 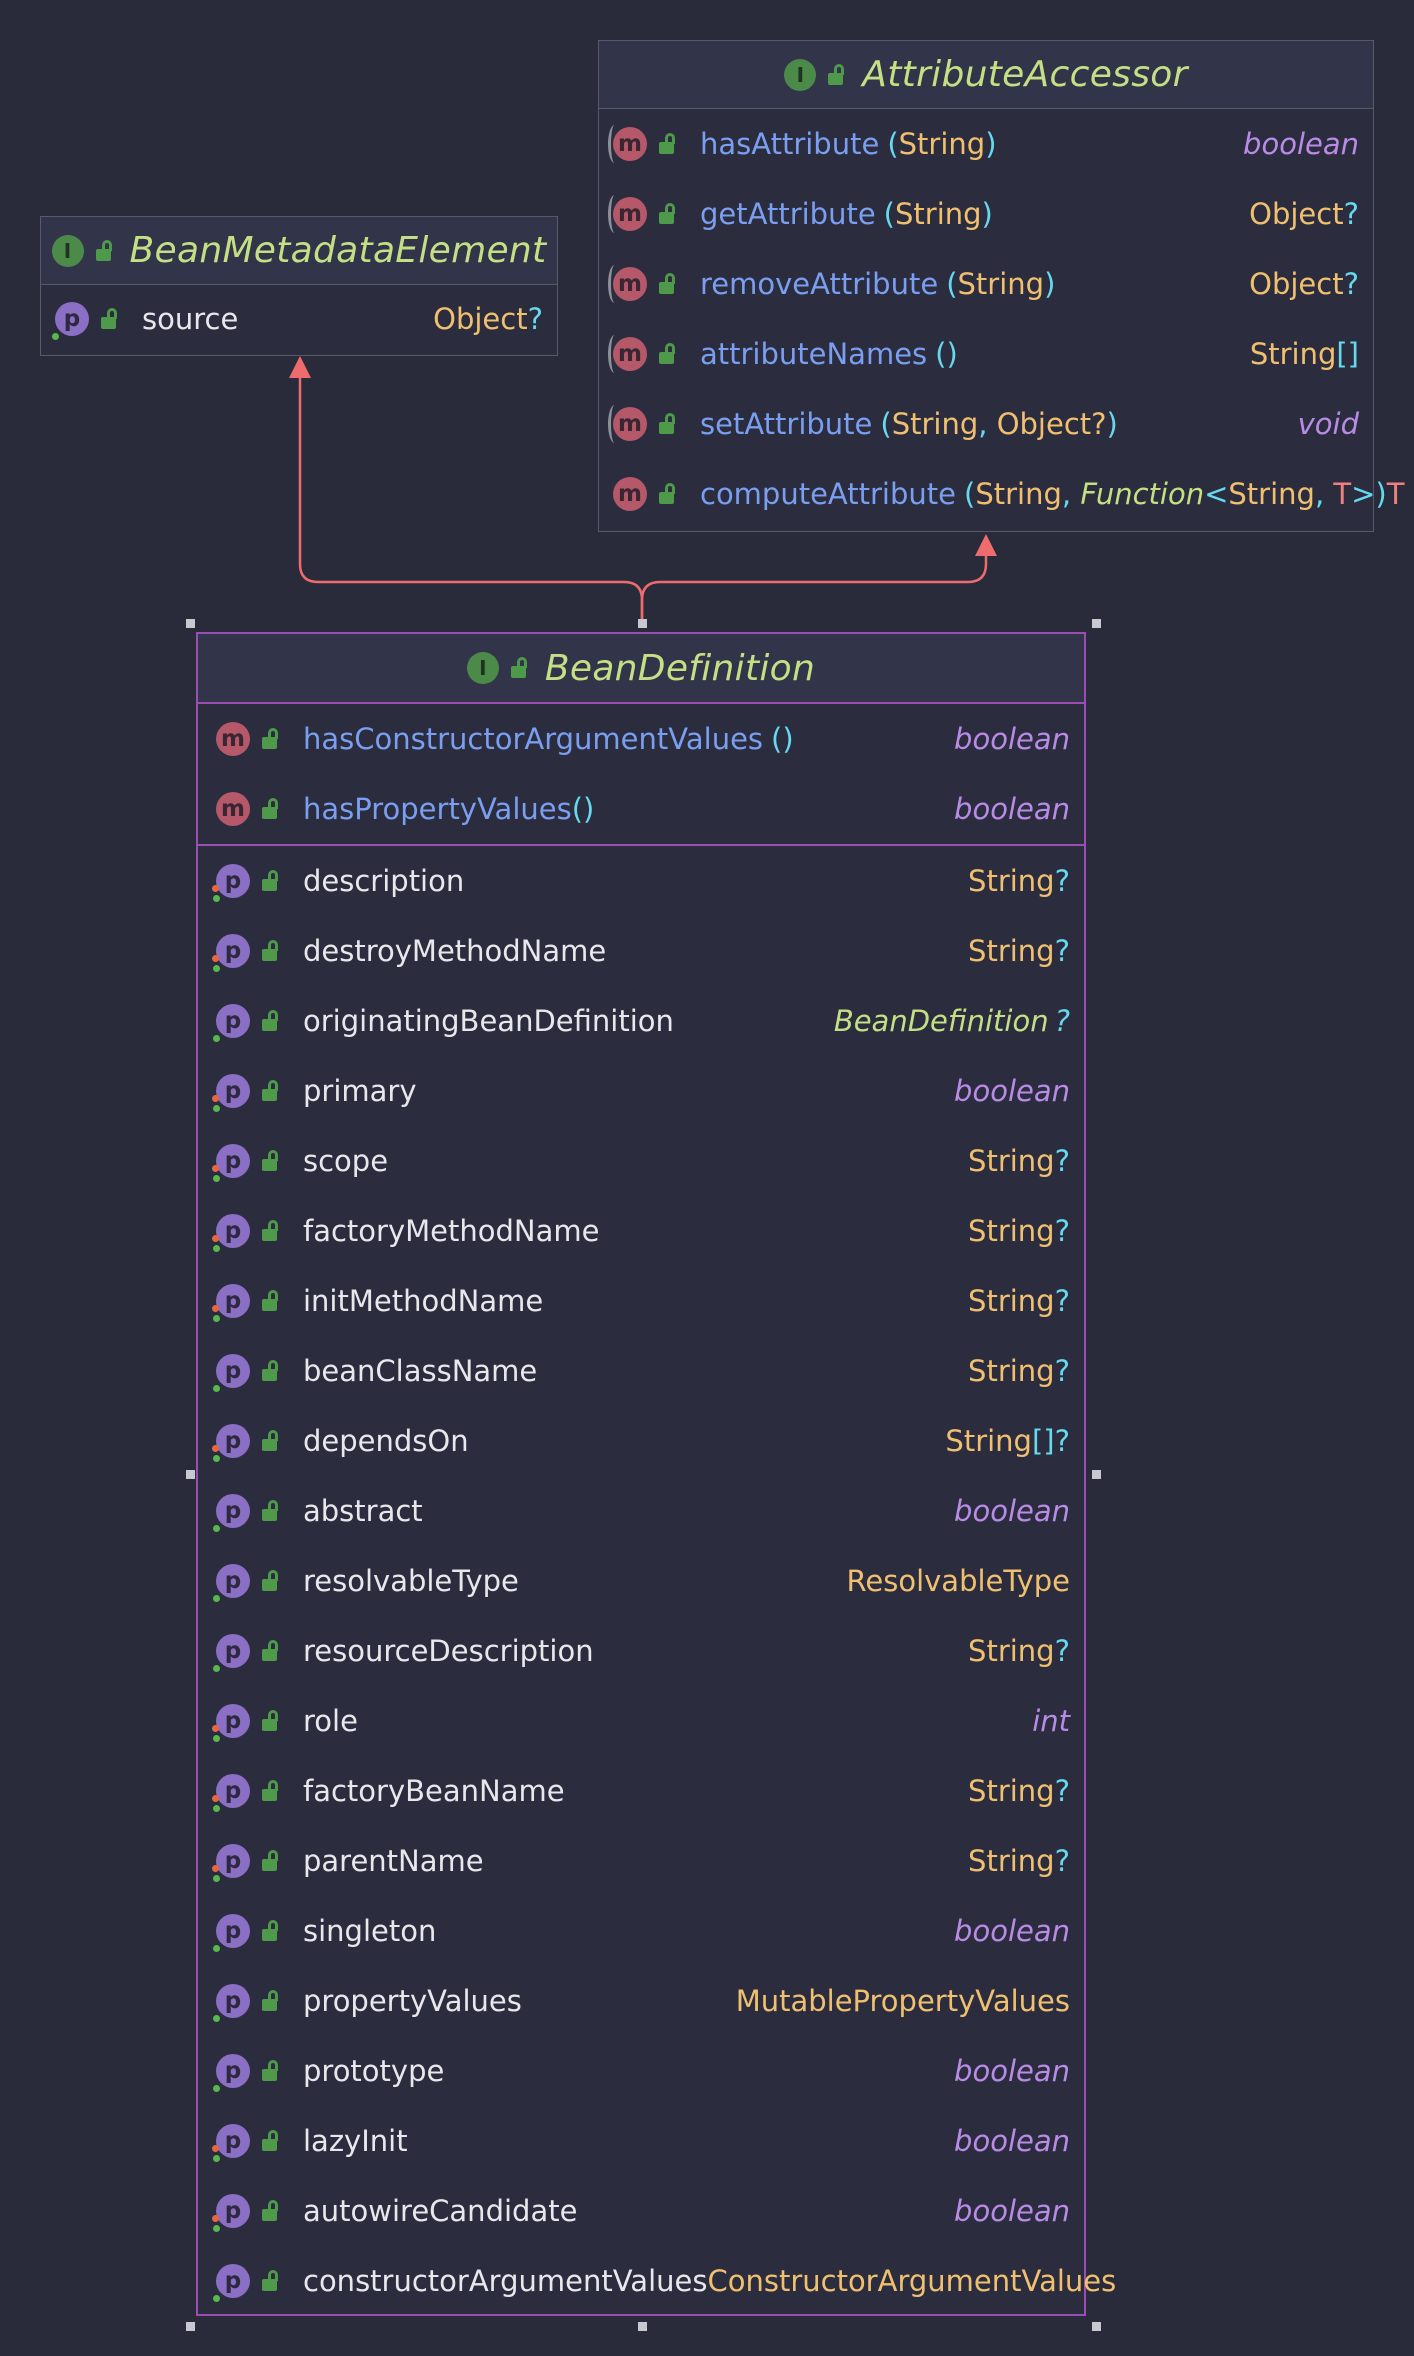 I want to click on member-row: p destroyMethodName String?, so click(x=648, y=951).